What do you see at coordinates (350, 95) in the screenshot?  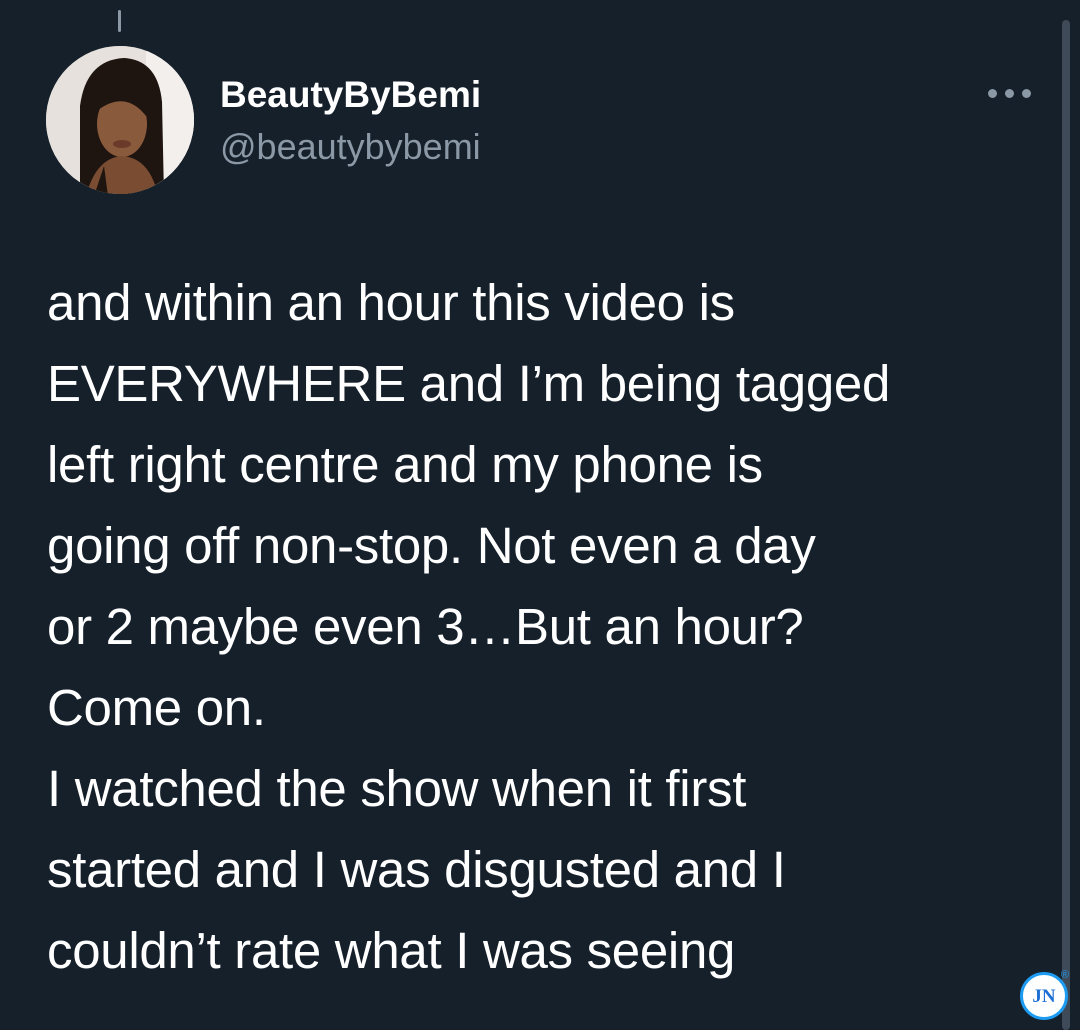 I see `display-name: BeautyByBemi` at bounding box center [350, 95].